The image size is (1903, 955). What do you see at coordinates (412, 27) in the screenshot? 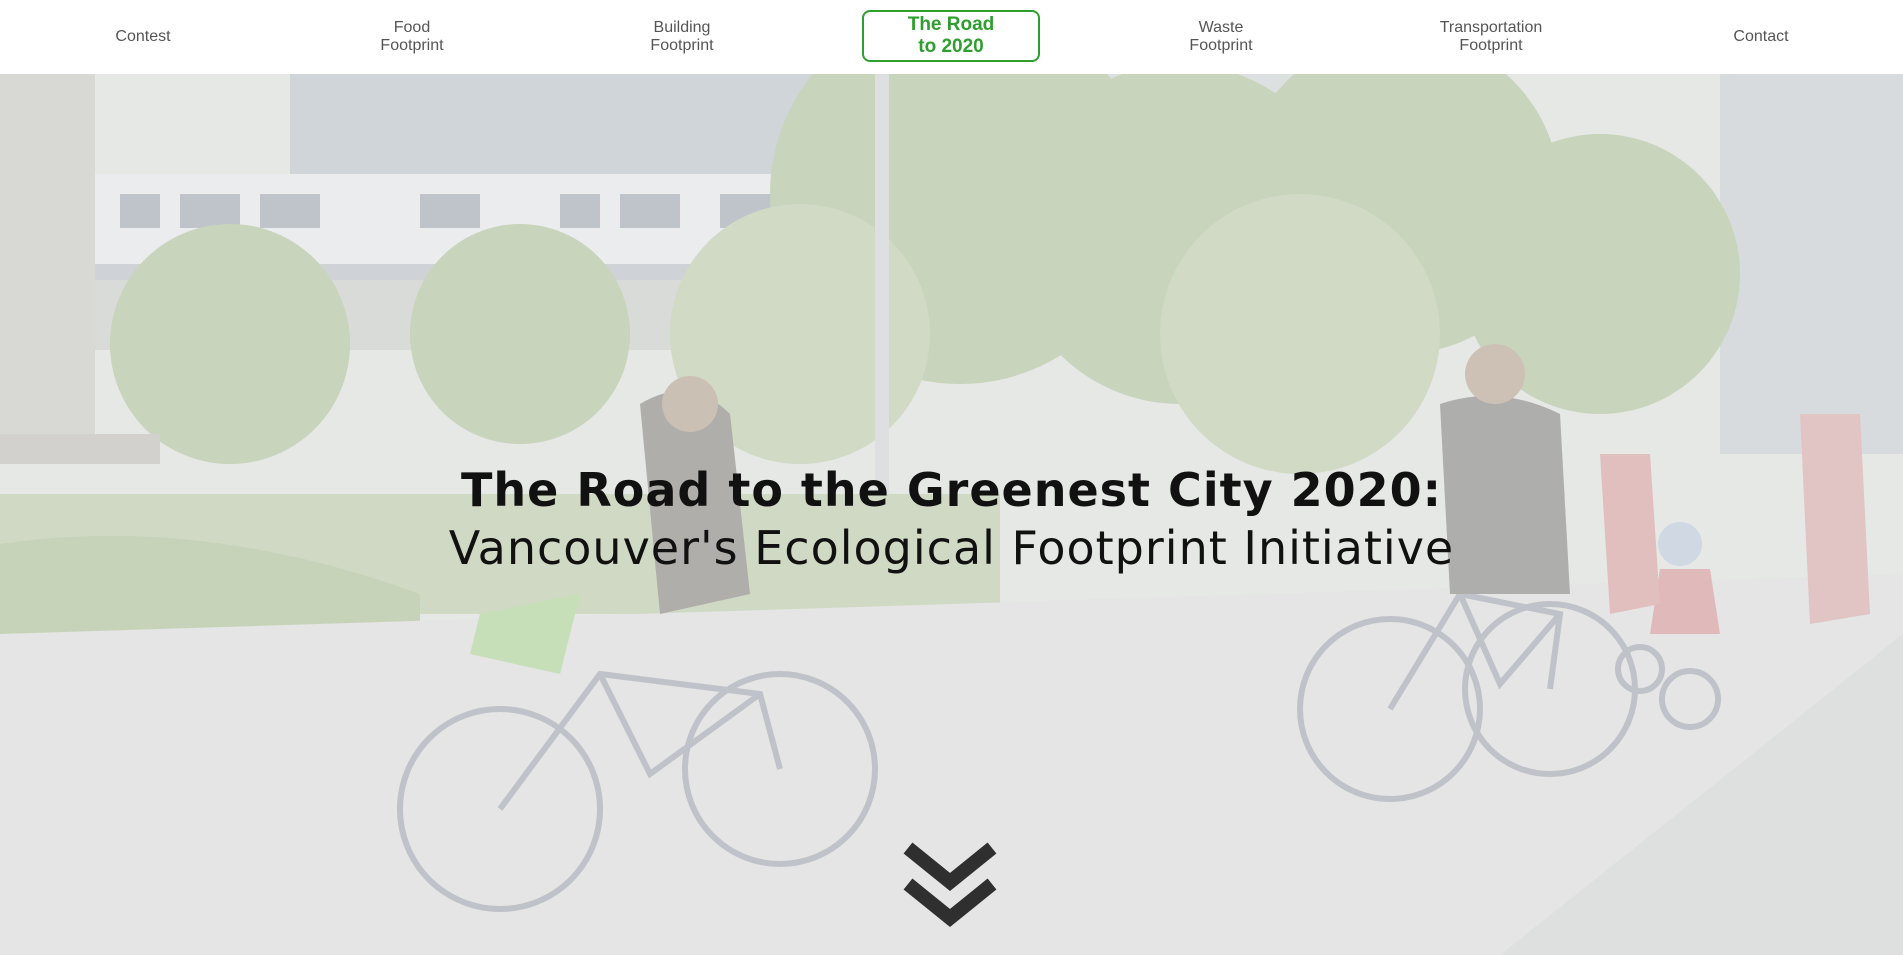
I see `nav-label: Food` at bounding box center [412, 27].